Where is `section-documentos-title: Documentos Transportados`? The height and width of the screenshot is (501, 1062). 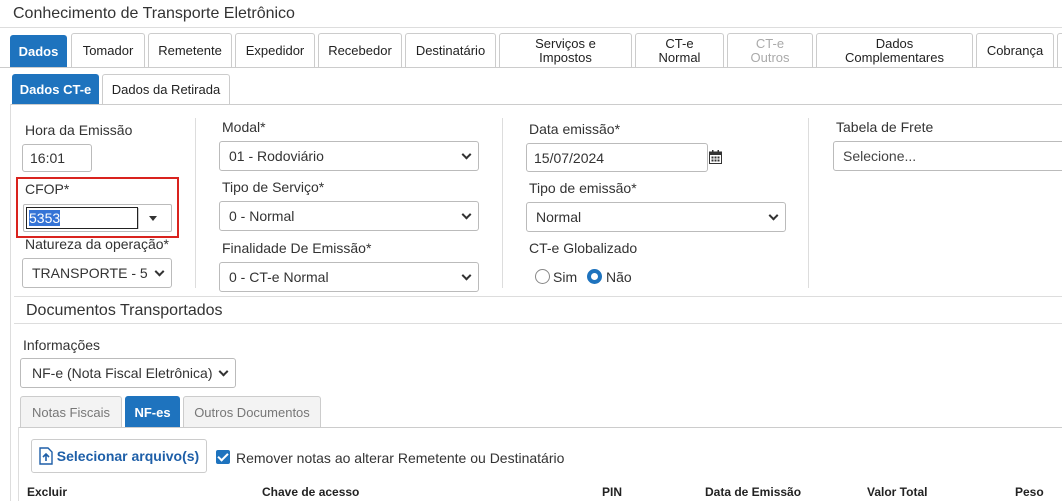 section-documentos-title: Documentos Transportados is located at coordinates (124, 310).